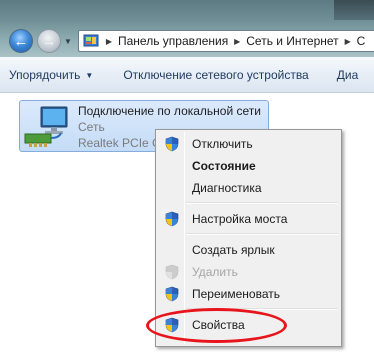 Image resolution: width=374 pixels, height=355 pixels. I want to click on forward-button: →, so click(49, 41).